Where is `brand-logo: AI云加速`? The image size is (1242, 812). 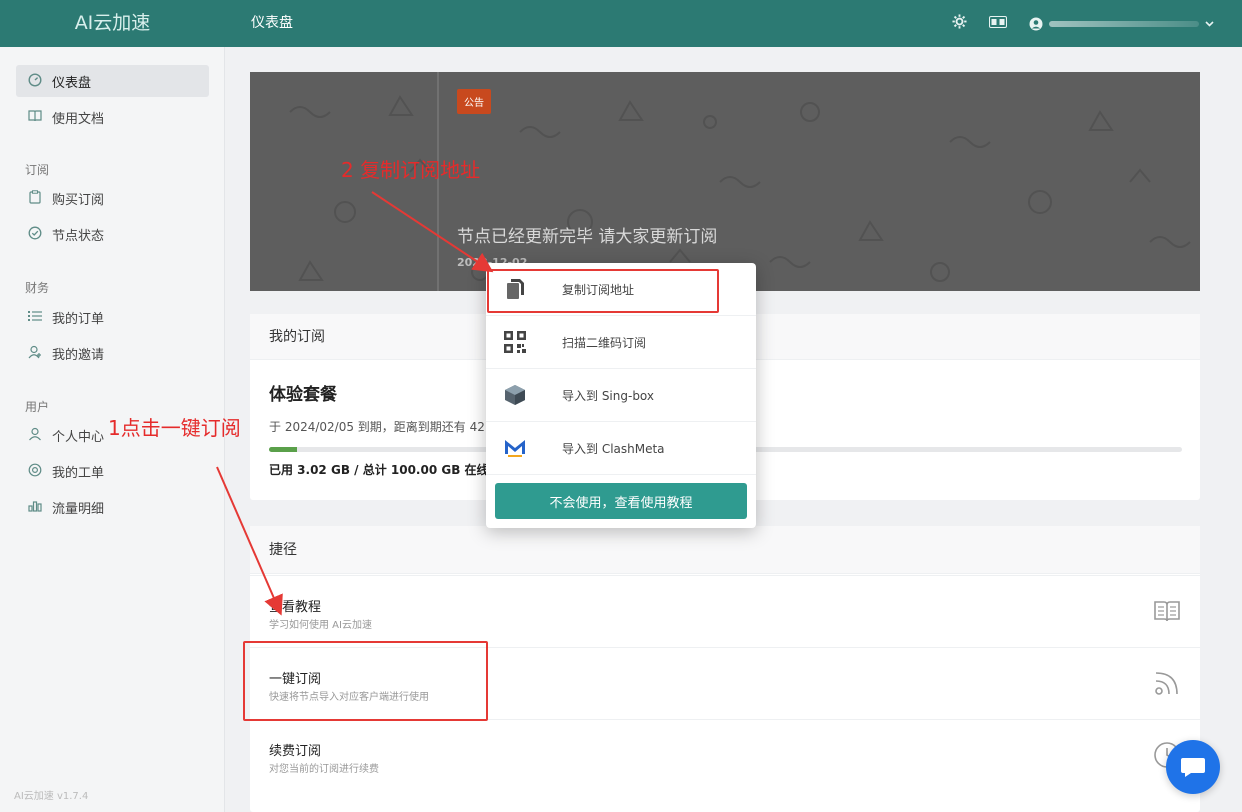
brand-logo: AI云加速 is located at coordinates (112, 23).